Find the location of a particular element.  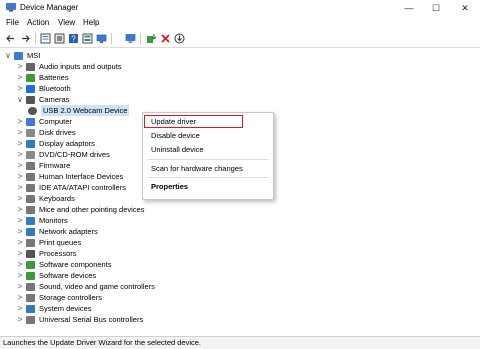

tree-item-label: Processors is located at coordinates (58, 253).